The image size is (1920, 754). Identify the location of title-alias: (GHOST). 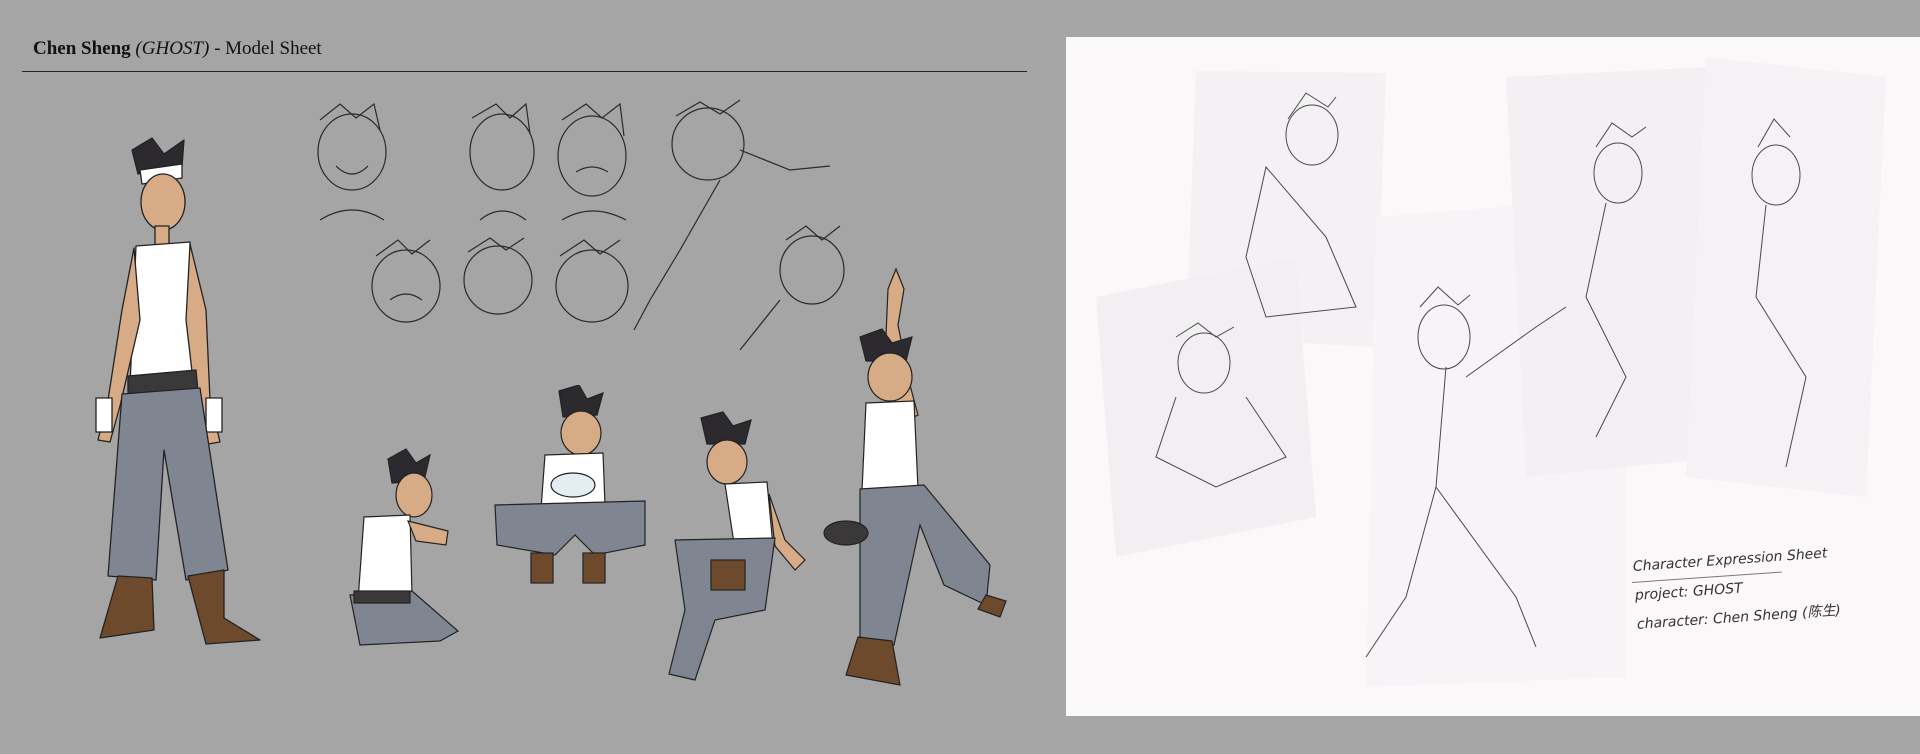
(172, 48).